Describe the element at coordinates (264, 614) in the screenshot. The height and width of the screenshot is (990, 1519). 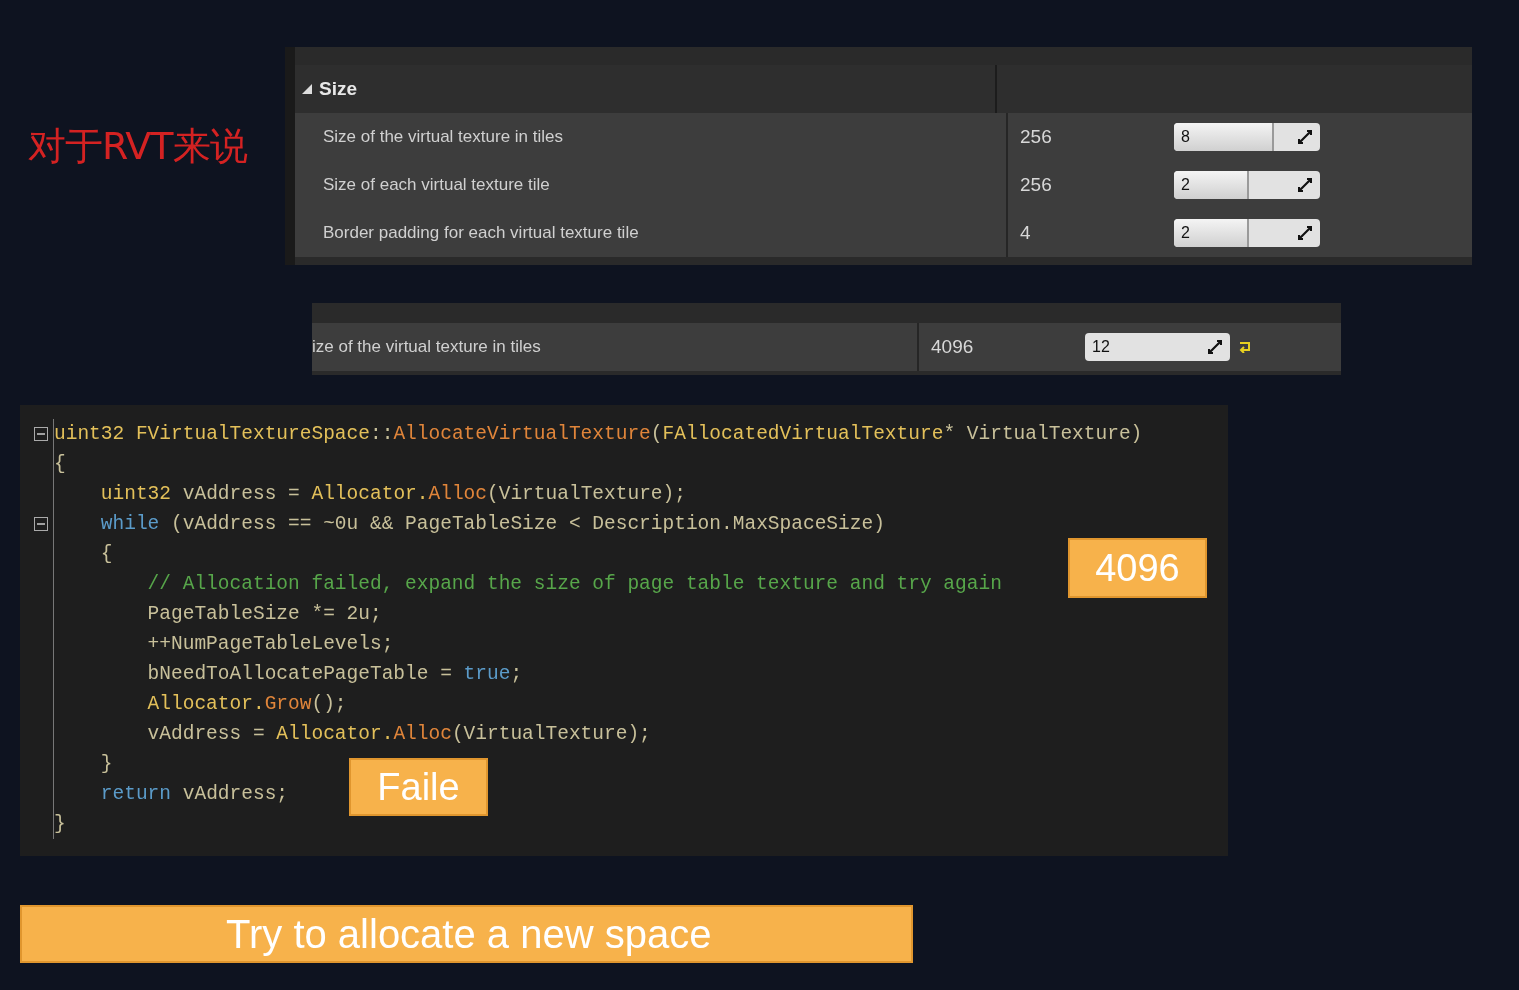
I see `code-line: PageTableSize *= 2u;` at that location.